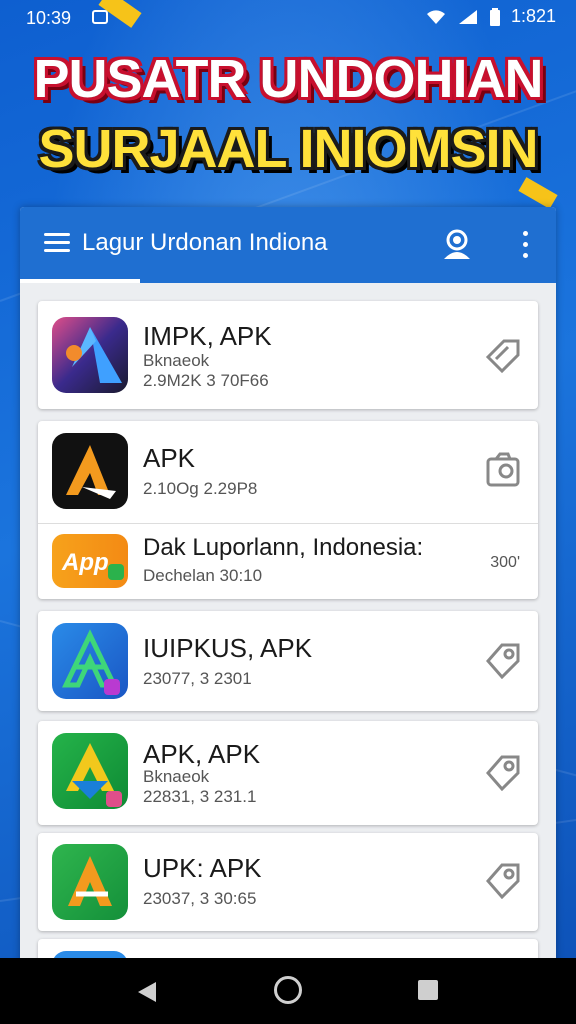  I want to click on item-meta: Dechelan 30:10, so click(203, 575).